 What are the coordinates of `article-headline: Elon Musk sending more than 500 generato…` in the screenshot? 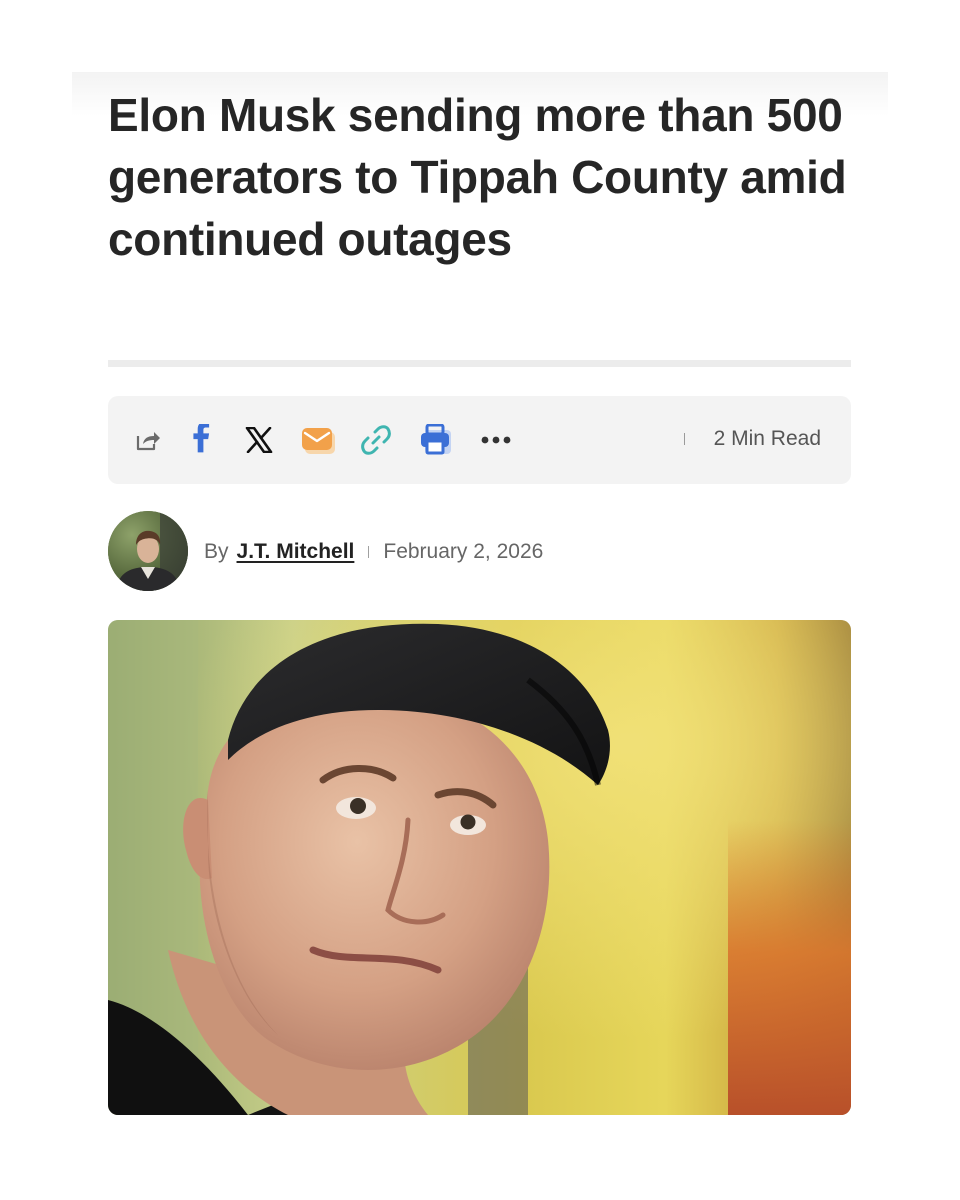 It's located at (477, 177).